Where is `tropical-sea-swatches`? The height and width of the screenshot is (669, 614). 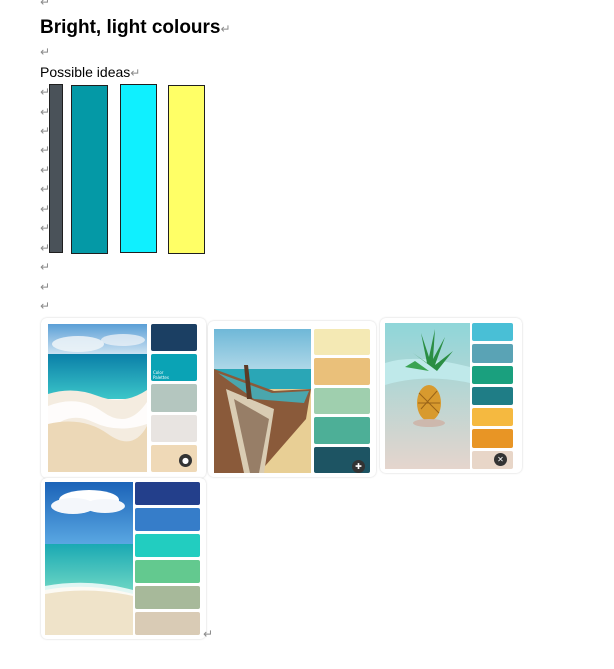
tropical-sea-swatches is located at coordinates (167, 558).